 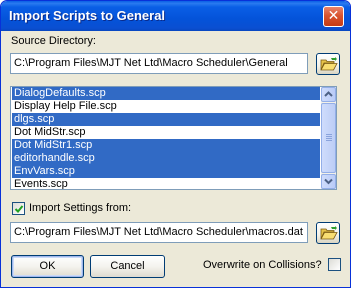 I want to click on script-list-item: Display Help File.scp, so click(x=166, y=106).